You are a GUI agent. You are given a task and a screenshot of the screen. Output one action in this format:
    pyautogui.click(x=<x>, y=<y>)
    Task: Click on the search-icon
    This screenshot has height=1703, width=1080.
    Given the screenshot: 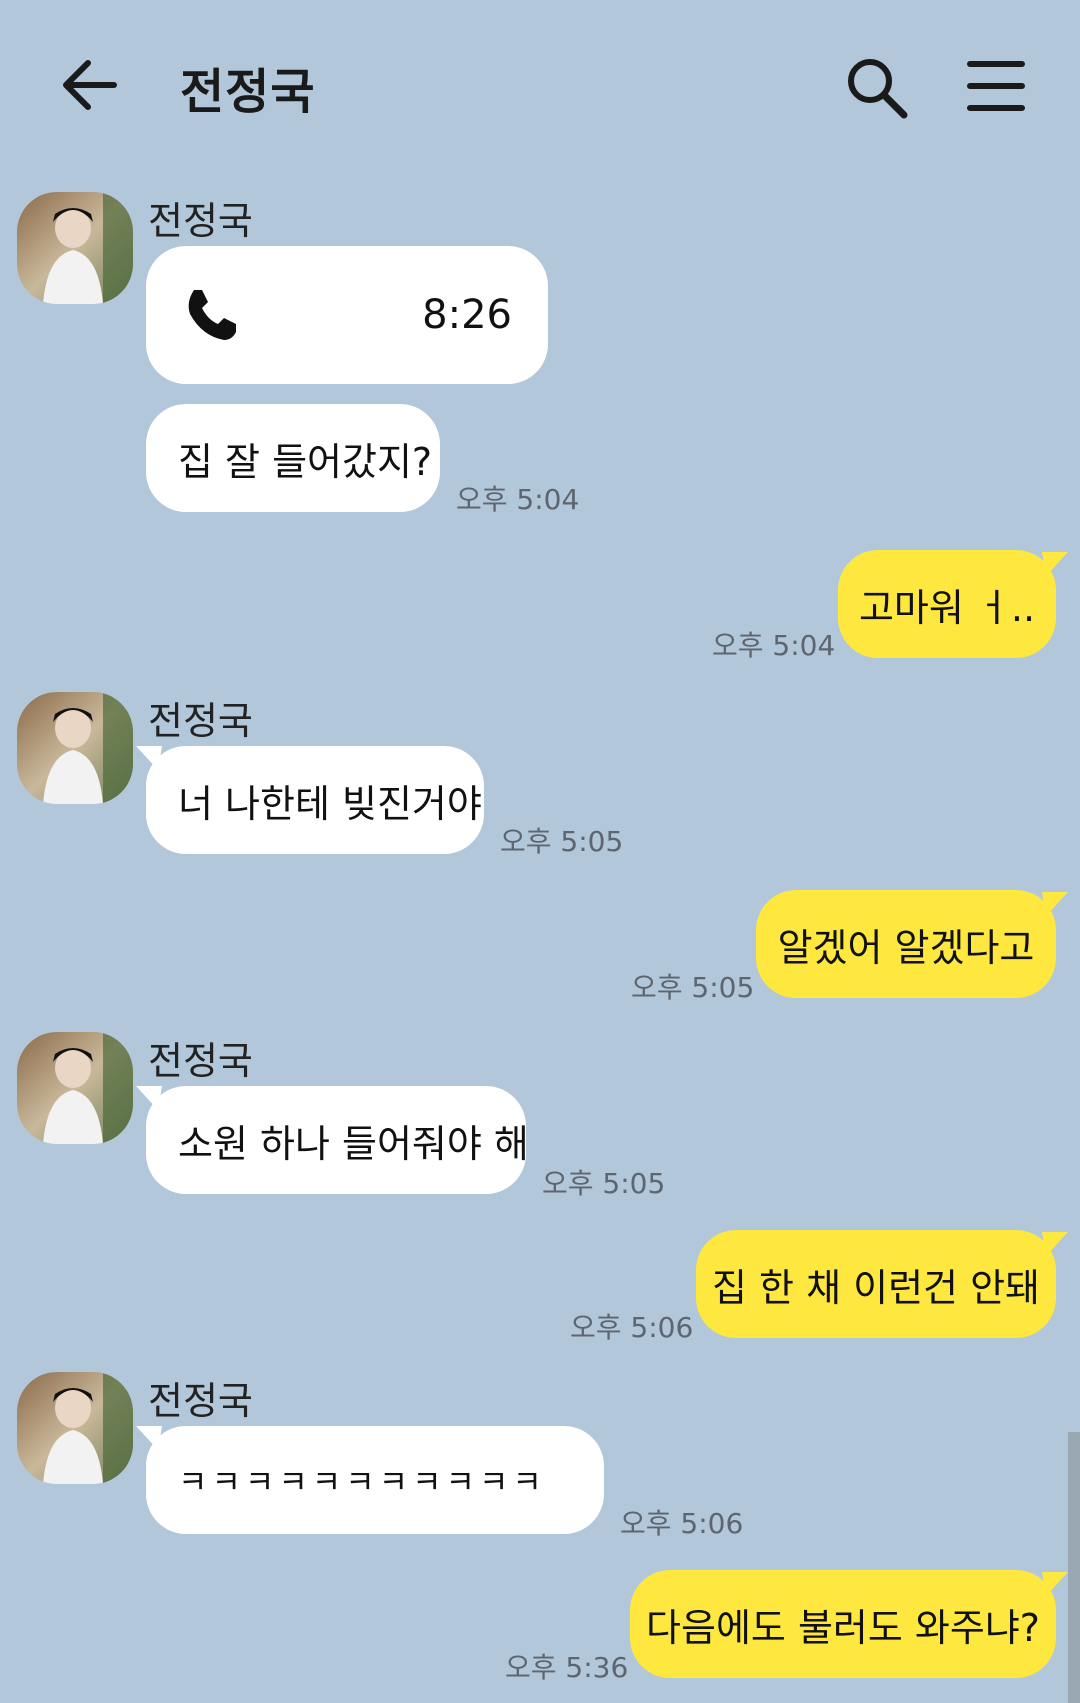 What is the action you would take?
    pyautogui.click(x=878, y=89)
    